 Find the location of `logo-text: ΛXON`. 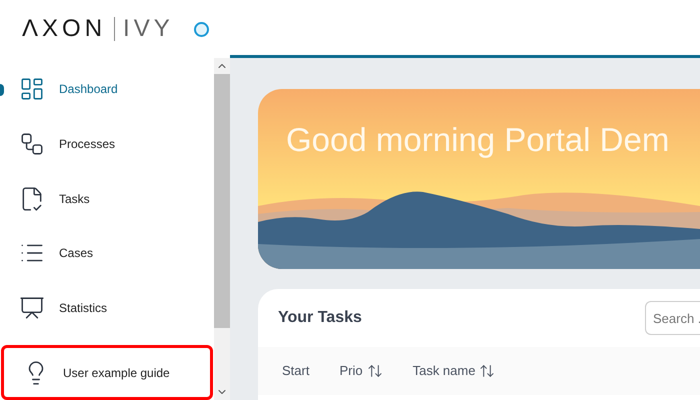

logo-text: ΛXON is located at coordinates (64, 29).